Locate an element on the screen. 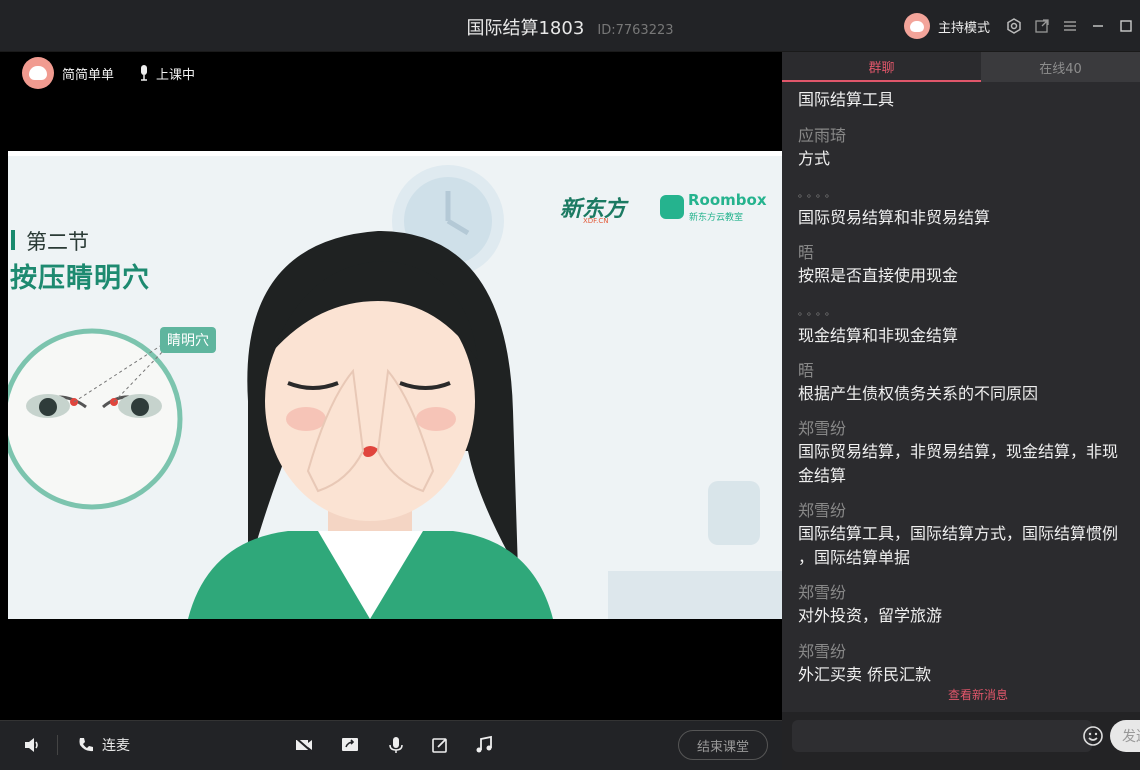 Image resolution: width=1140 pixels, height=770 pixels. teacher-avatar is located at coordinates (38, 73).